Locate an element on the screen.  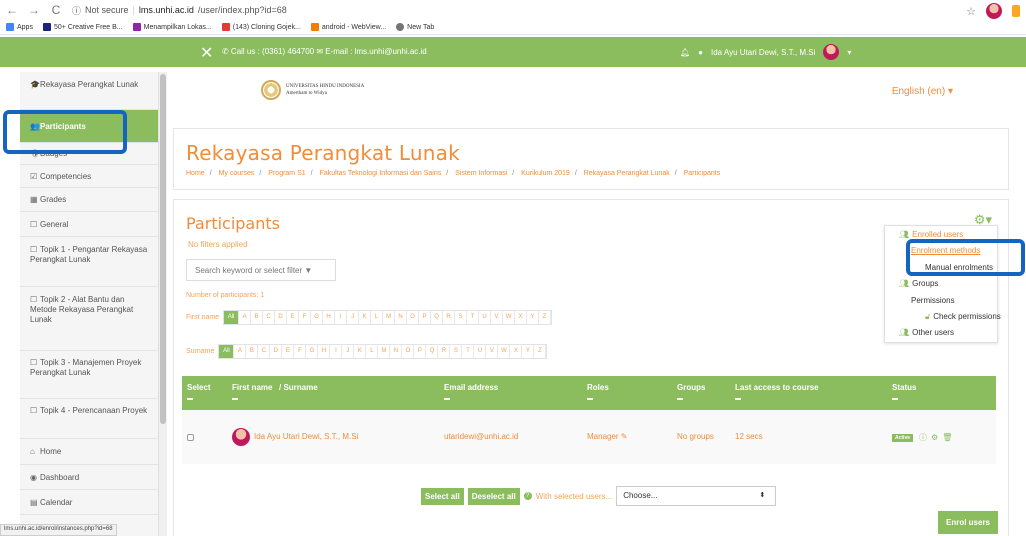
select-checkbox is located at coordinates (190, 437).